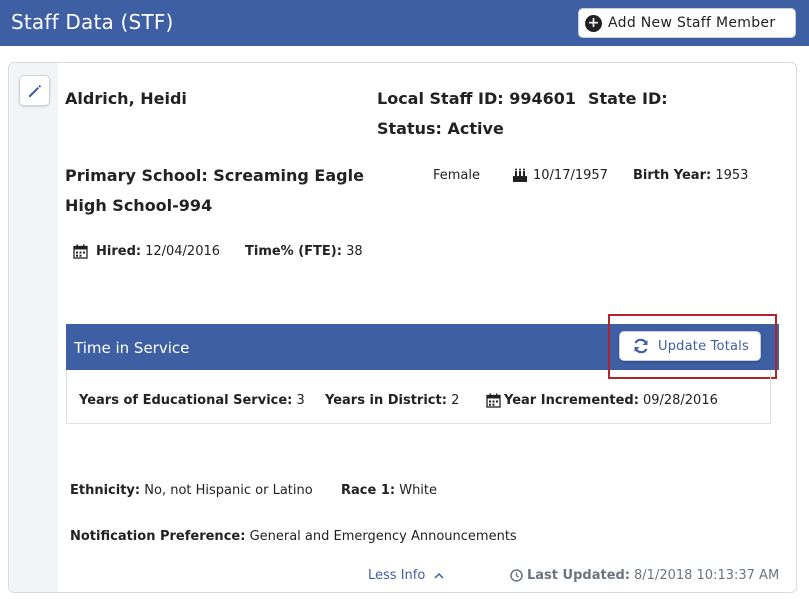 This screenshot has height=599, width=809. I want to click on birth-year-value: 1953, so click(732, 175).